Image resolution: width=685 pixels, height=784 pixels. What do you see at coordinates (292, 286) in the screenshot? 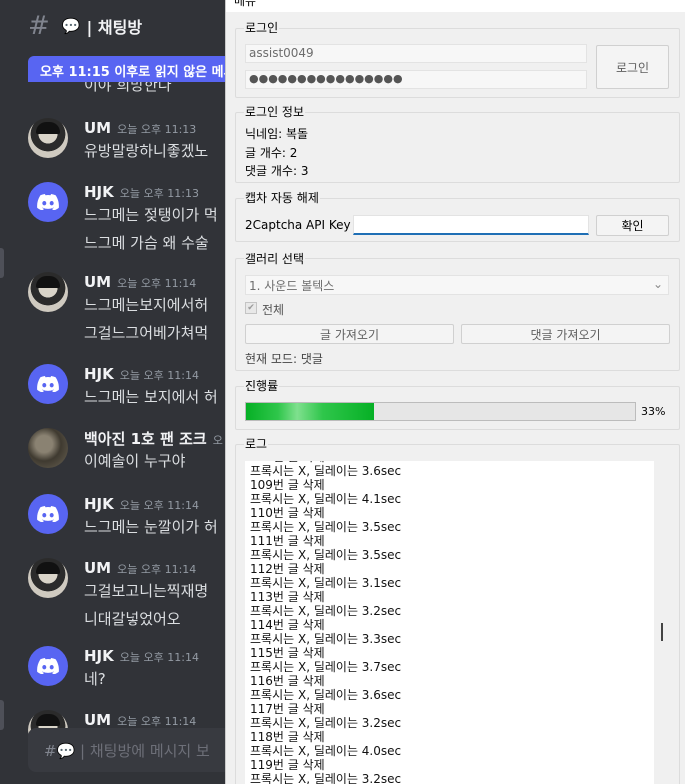
I see `gallery-select-value: 1. 사운드 볼텍스` at bounding box center [292, 286].